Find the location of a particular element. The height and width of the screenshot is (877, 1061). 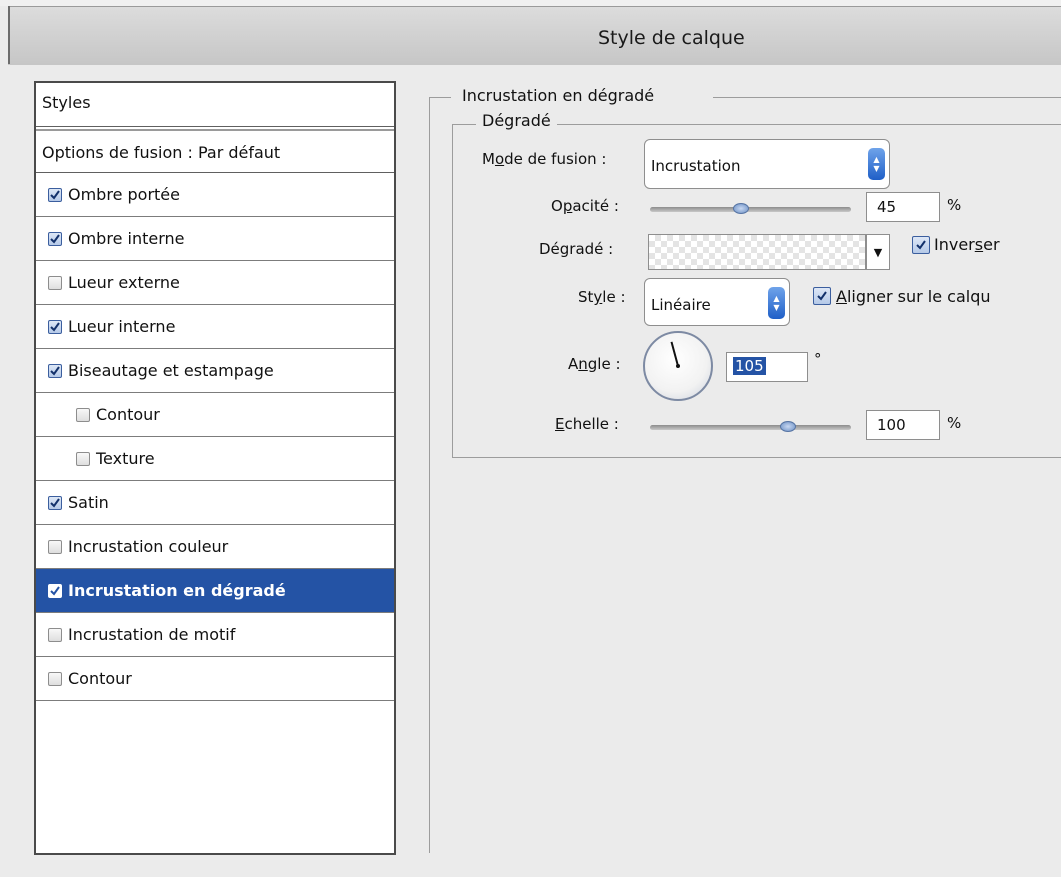

opacity-input: 45 is located at coordinates (903, 207).